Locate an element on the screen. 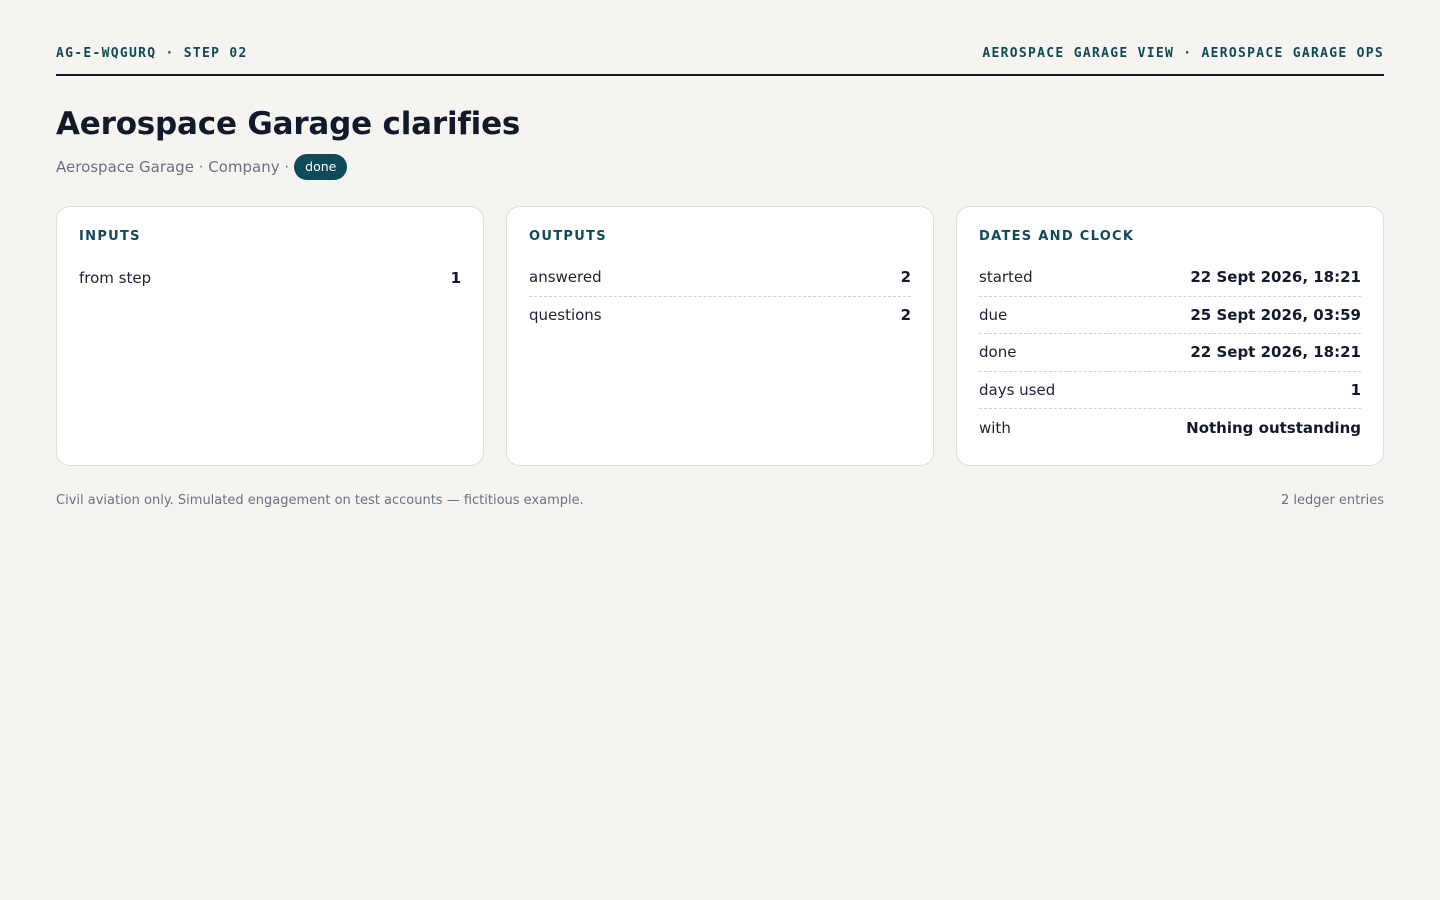  page-title: Aerospace Garage clarifies is located at coordinates (288, 124).